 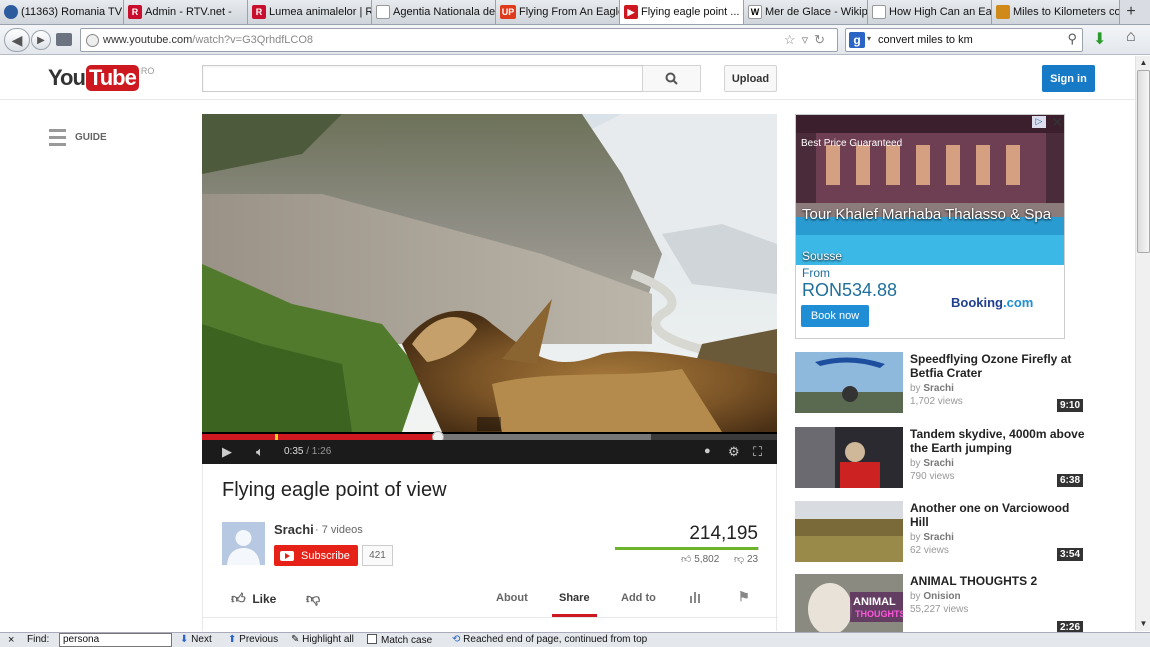 What do you see at coordinates (750, 78) in the screenshot?
I see `upload-button: Upload` at bounding box center [750, 78].